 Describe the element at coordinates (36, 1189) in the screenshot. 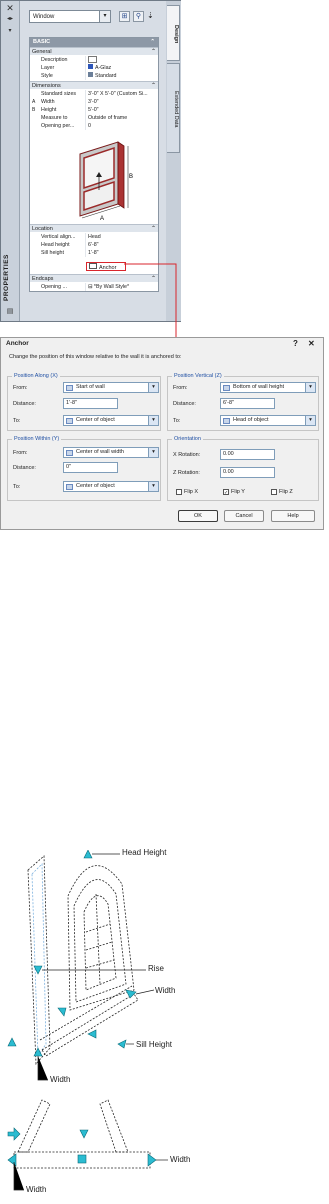

I see `plan-label-width-bottom: Width` at that location.